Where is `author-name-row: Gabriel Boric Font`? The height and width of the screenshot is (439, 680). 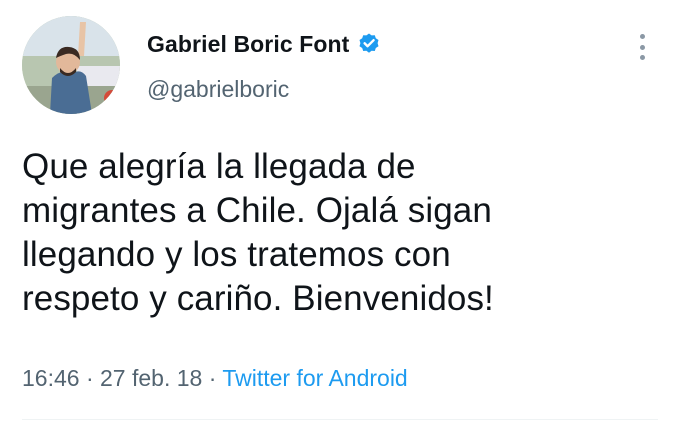
author-name-row: Gabriel Boric Font is located at coordinates (264, 44).